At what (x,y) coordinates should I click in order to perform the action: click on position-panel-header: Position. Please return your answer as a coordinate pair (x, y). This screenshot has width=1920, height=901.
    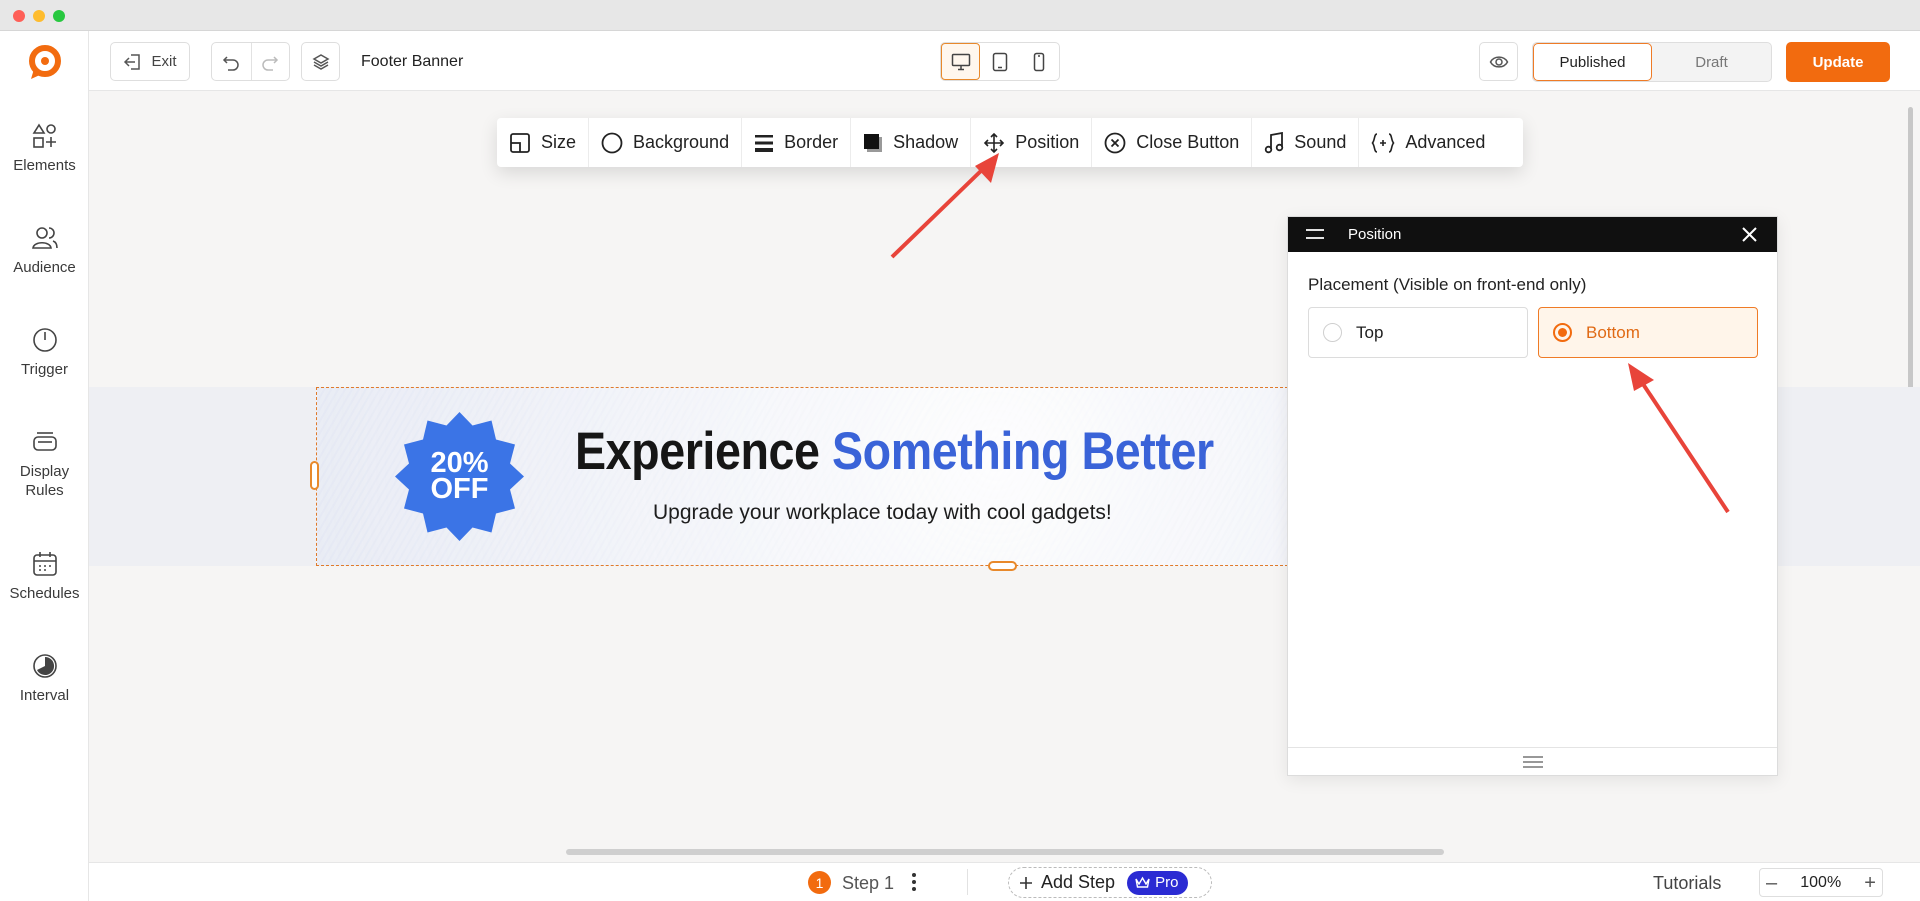
    Looking at the image, I should click on (1532, 234).